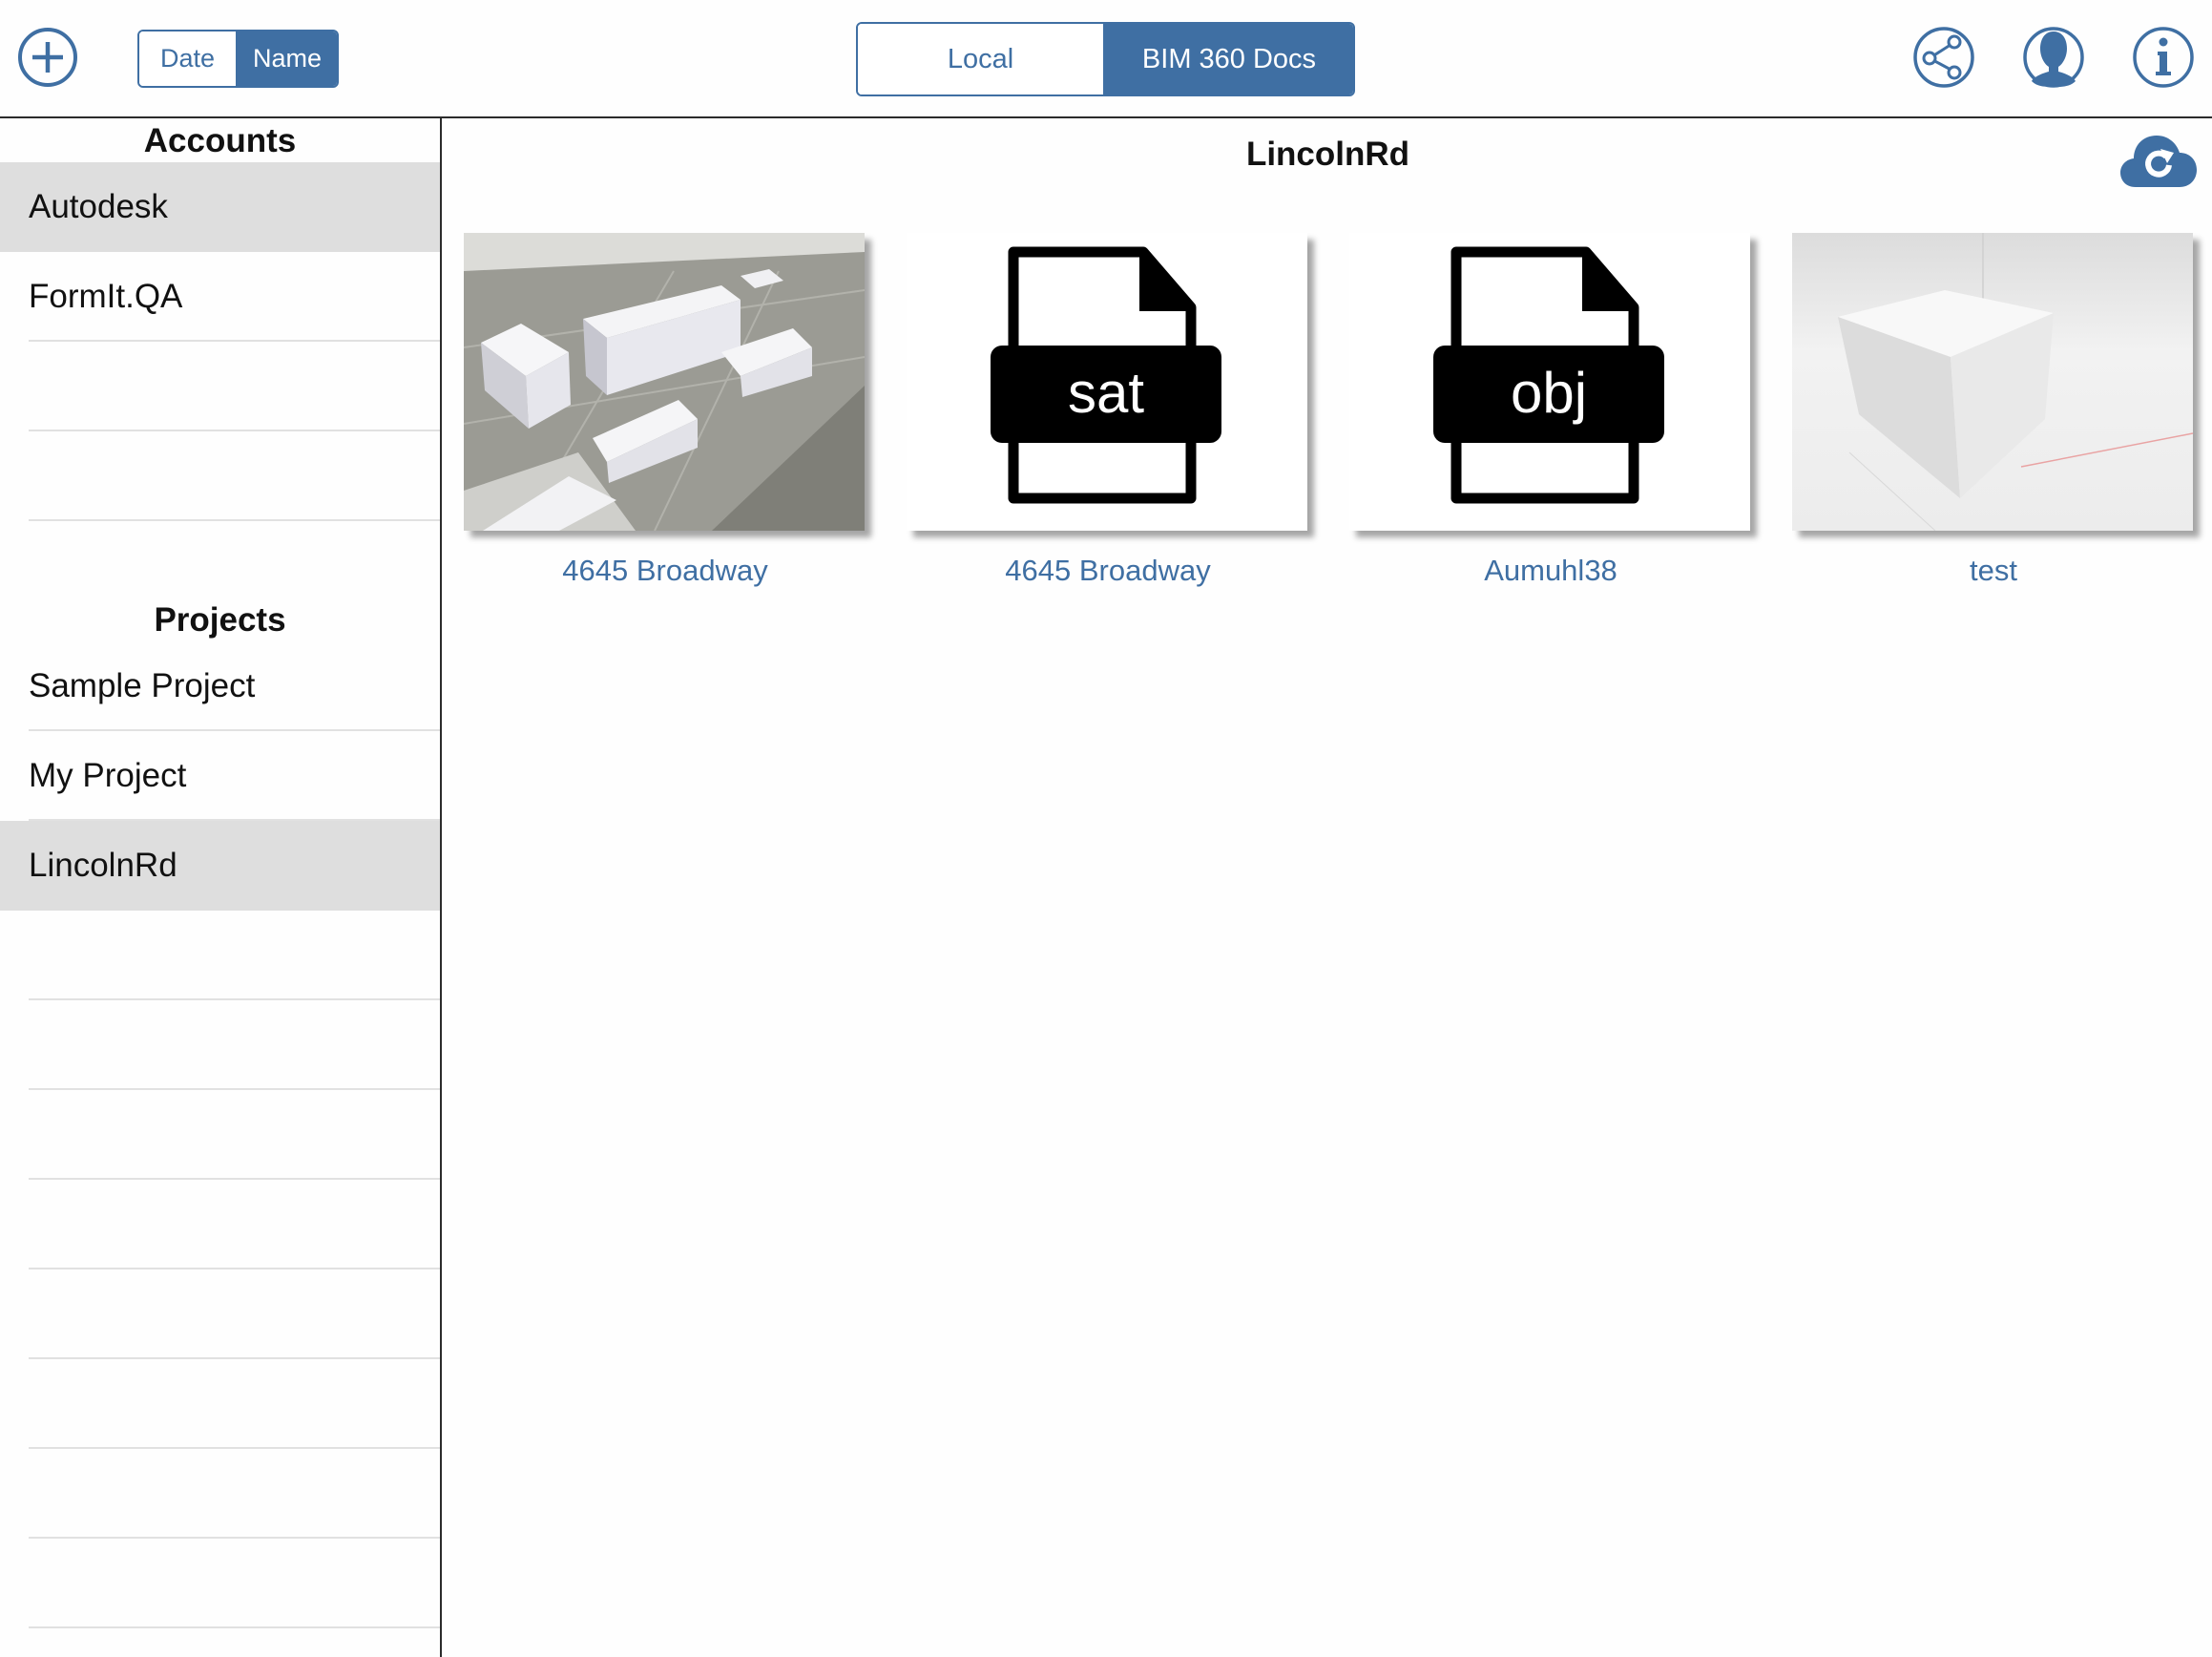  I want to click on source-segmented-control: Local BIM 360 Docs, so click(1105, 59).